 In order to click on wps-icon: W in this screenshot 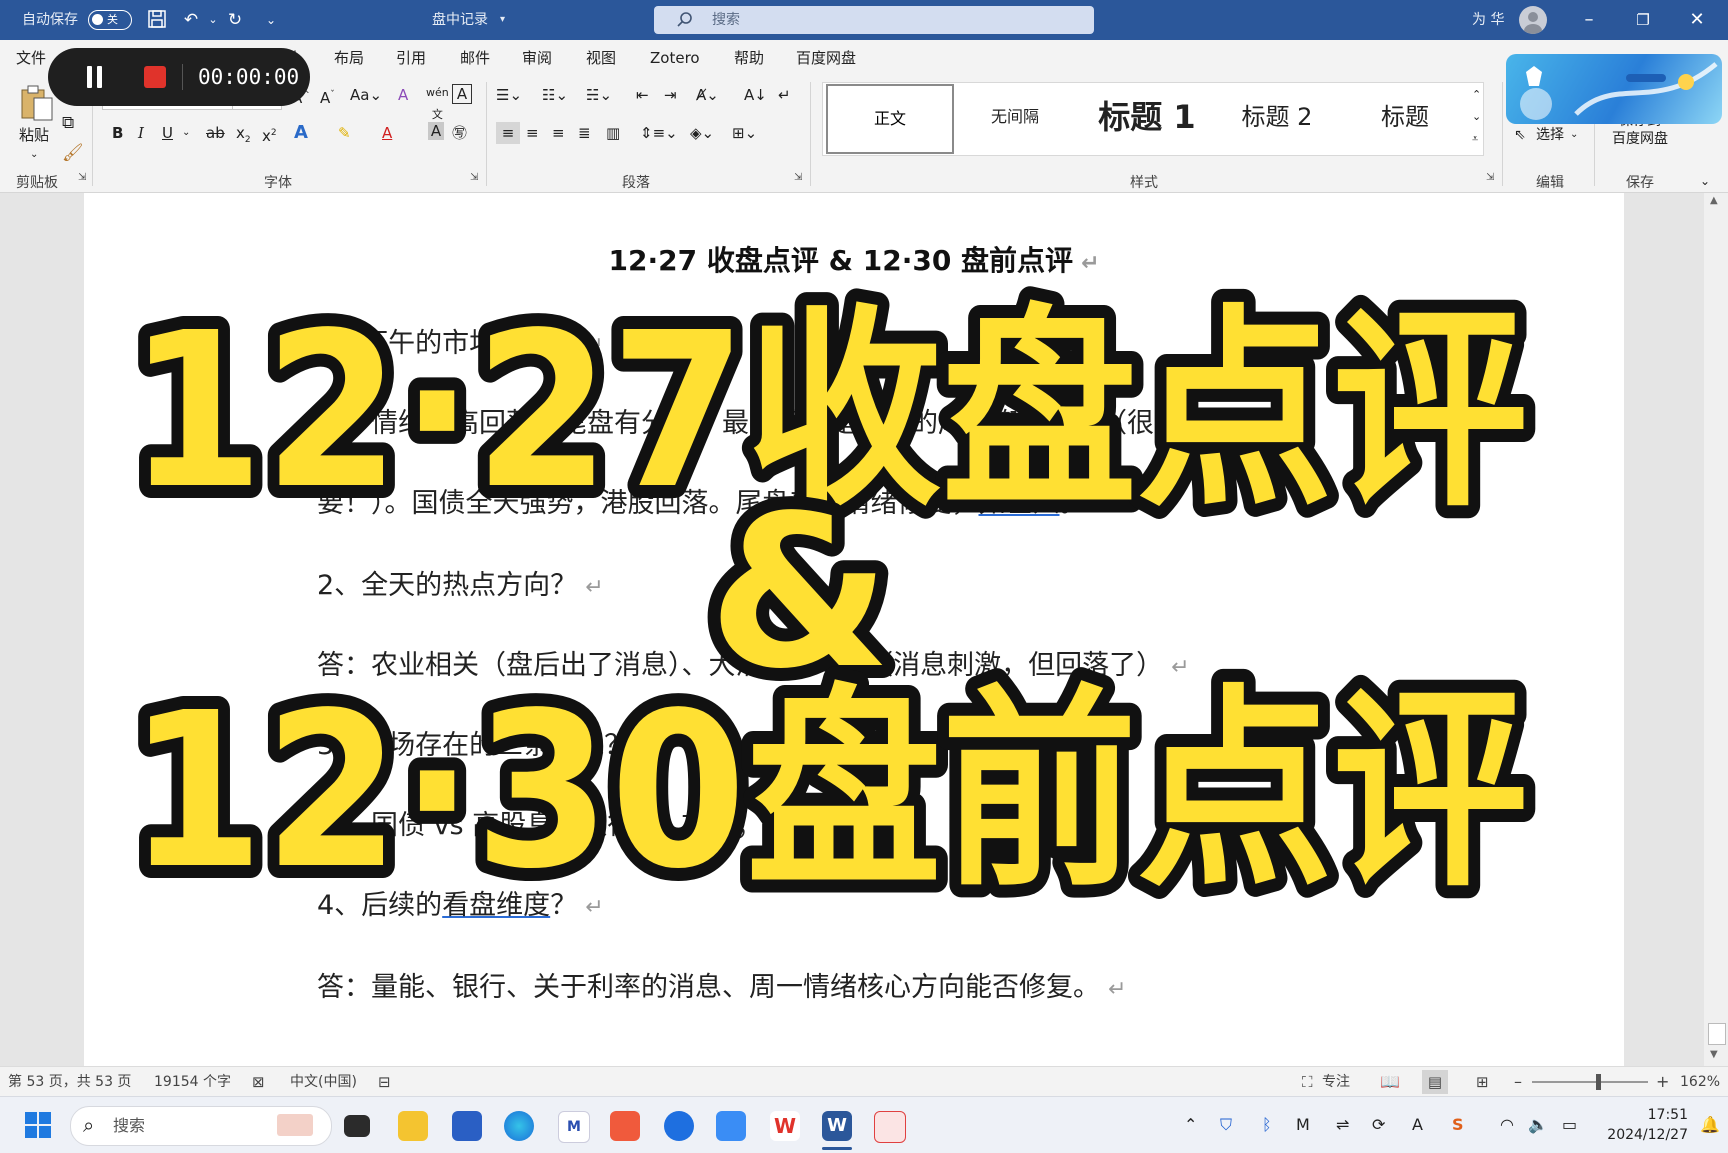, I will do `click(785, 1126)`.